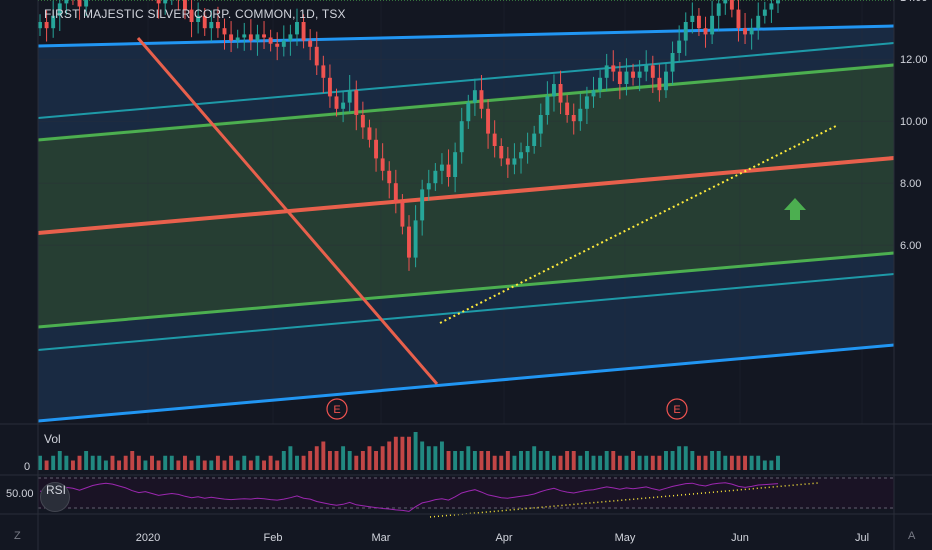  What do you see at coordinates (148, 538) in the screenshot?
I see `time-axis-tick: 2020` at bounding box center [148, 538].